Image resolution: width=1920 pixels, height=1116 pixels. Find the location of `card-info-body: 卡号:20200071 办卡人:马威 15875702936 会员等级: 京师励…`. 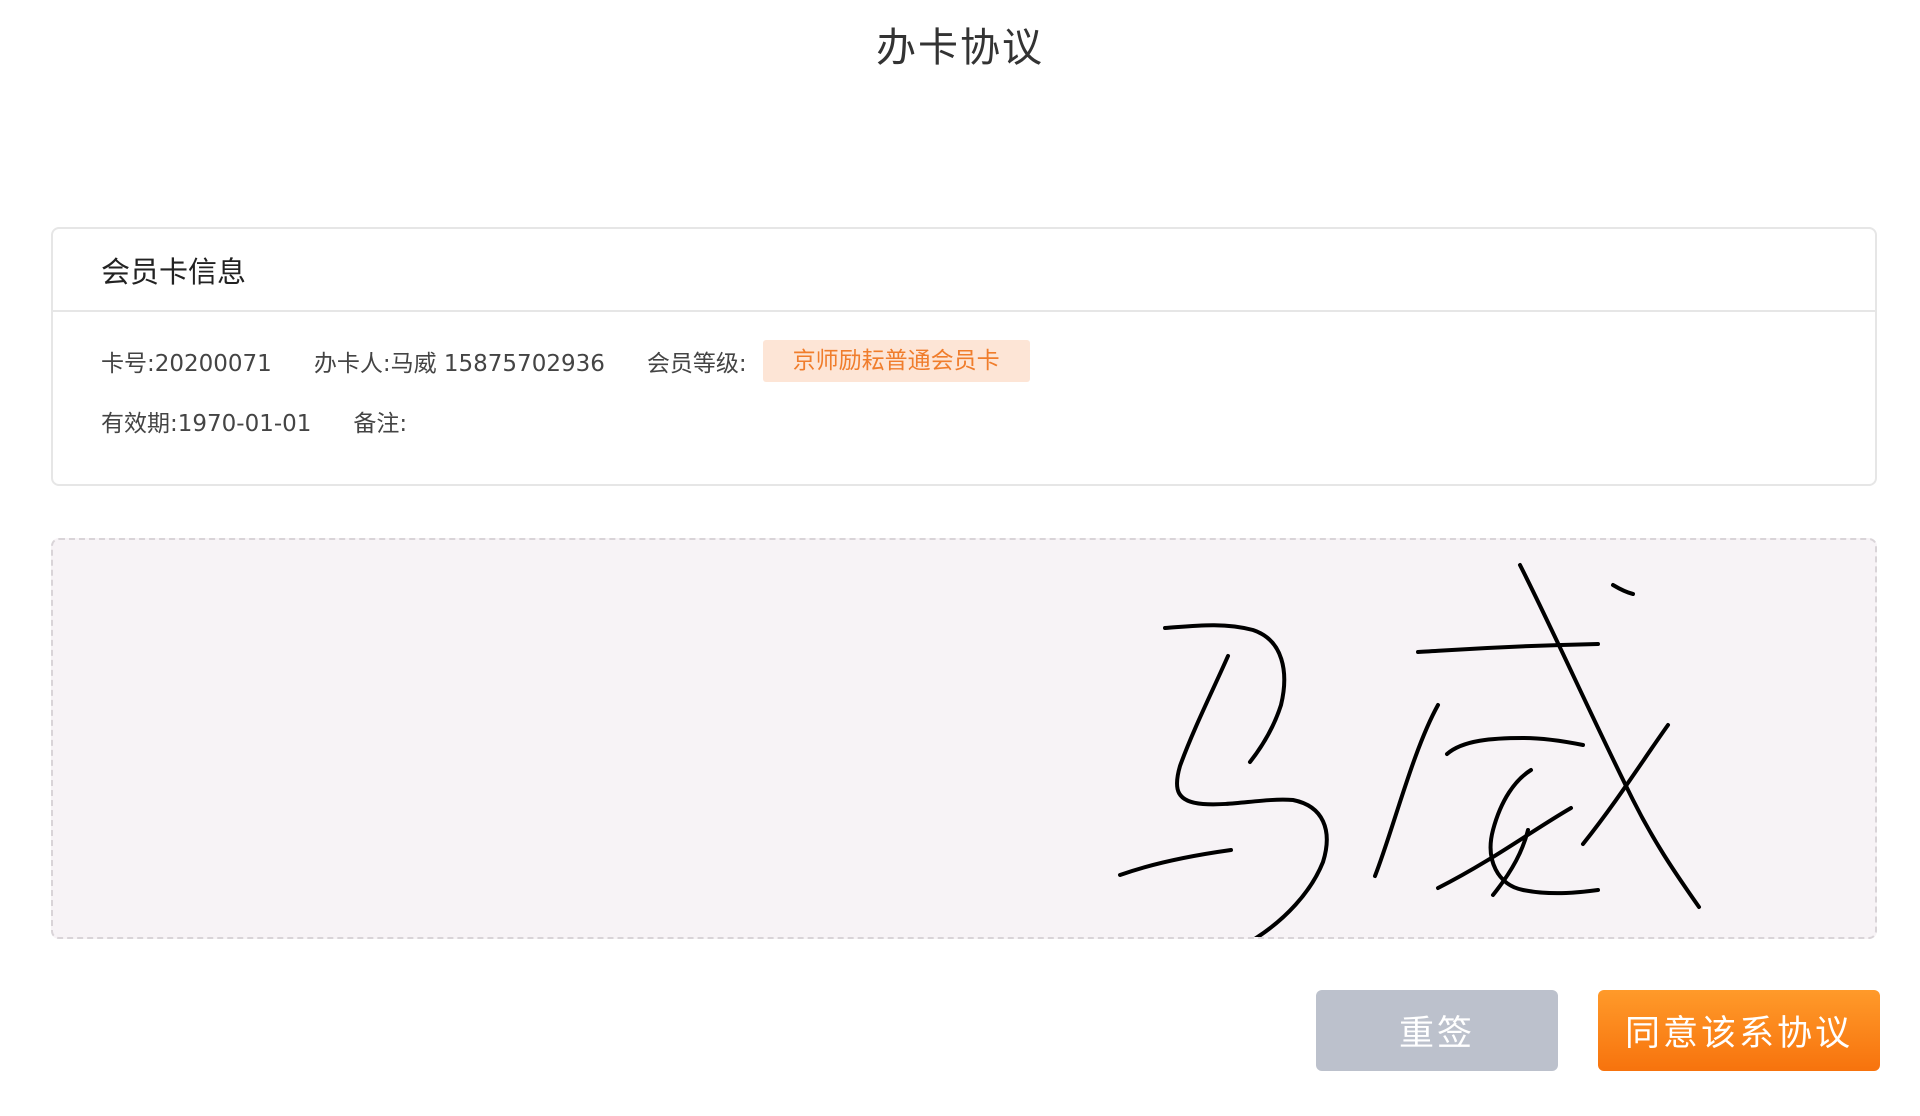

card-info-body: 卡号:20200071 办卡人:马威 15875702936 会员等级: 京师励… is located at coordinates (964, 377).